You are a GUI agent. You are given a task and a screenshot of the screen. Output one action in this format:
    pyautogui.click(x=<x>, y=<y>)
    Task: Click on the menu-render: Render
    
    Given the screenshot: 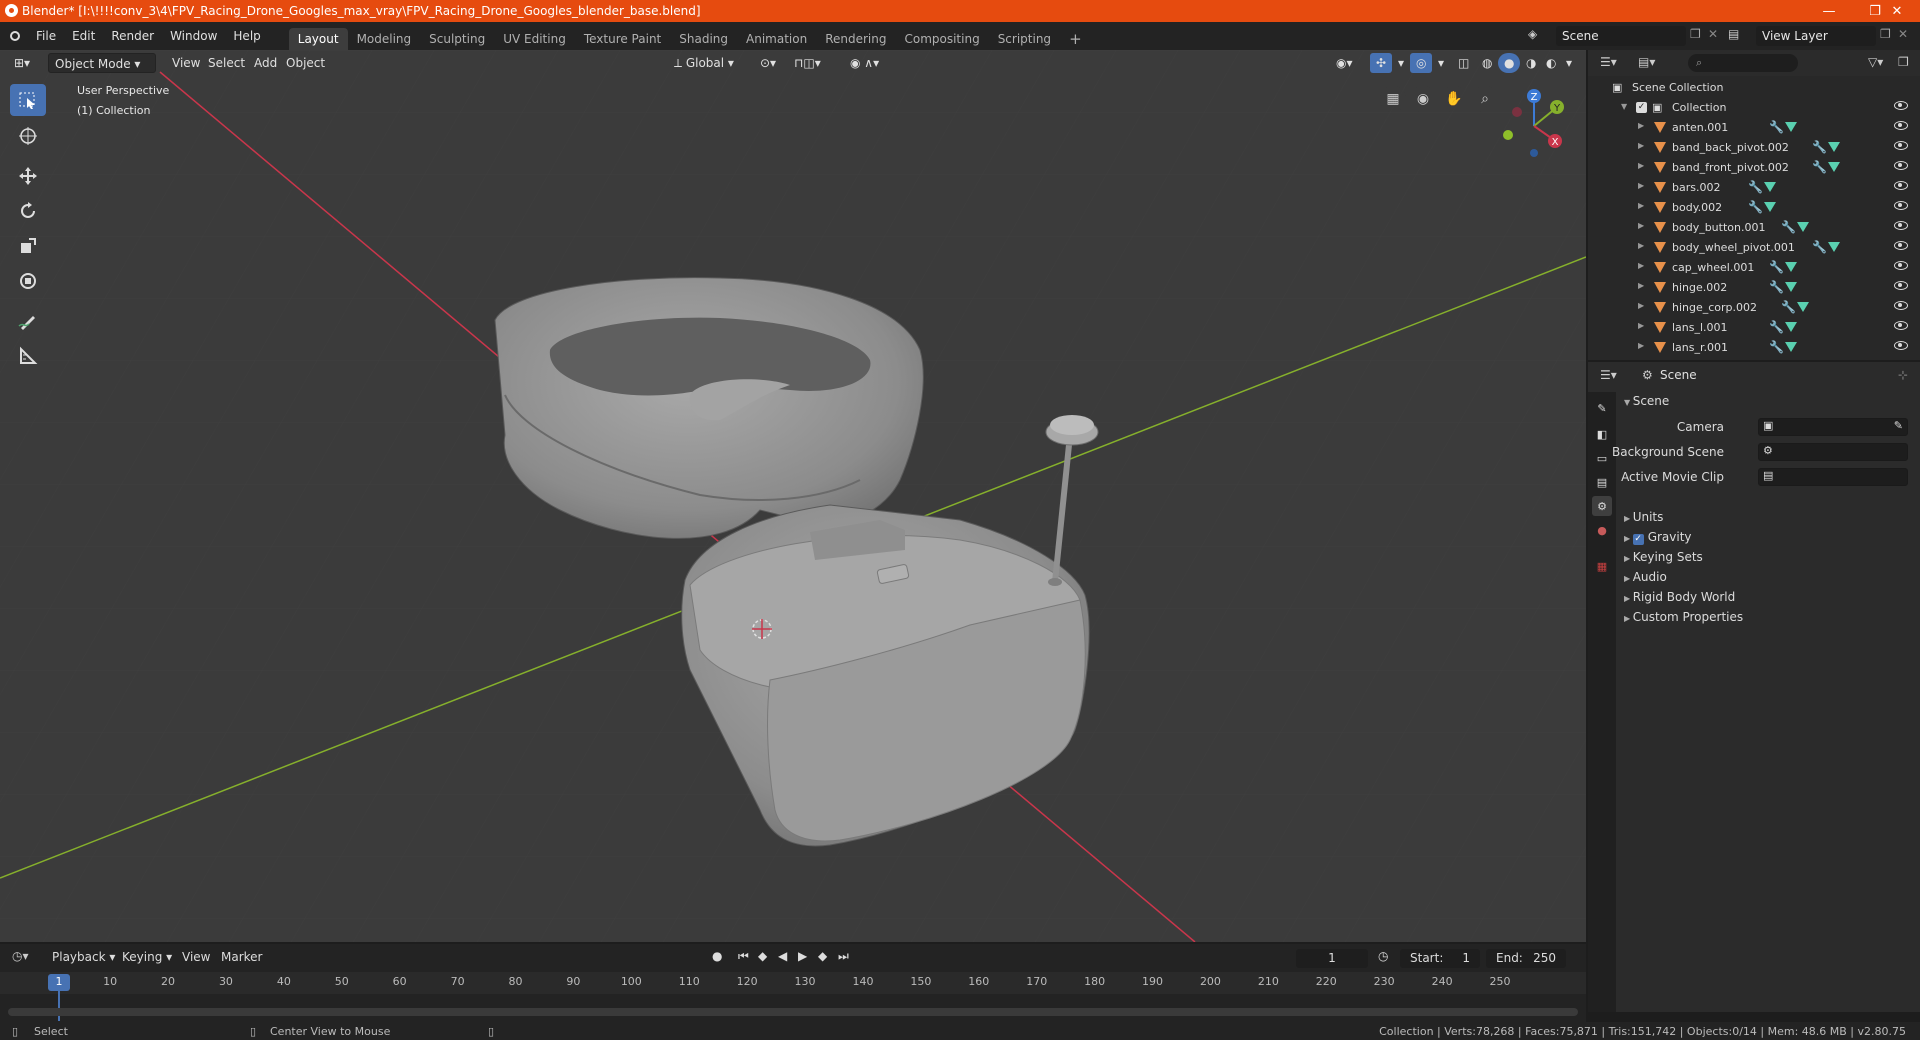 What is the action you would take?
    pyautogui.click(x=132, y=36)
    